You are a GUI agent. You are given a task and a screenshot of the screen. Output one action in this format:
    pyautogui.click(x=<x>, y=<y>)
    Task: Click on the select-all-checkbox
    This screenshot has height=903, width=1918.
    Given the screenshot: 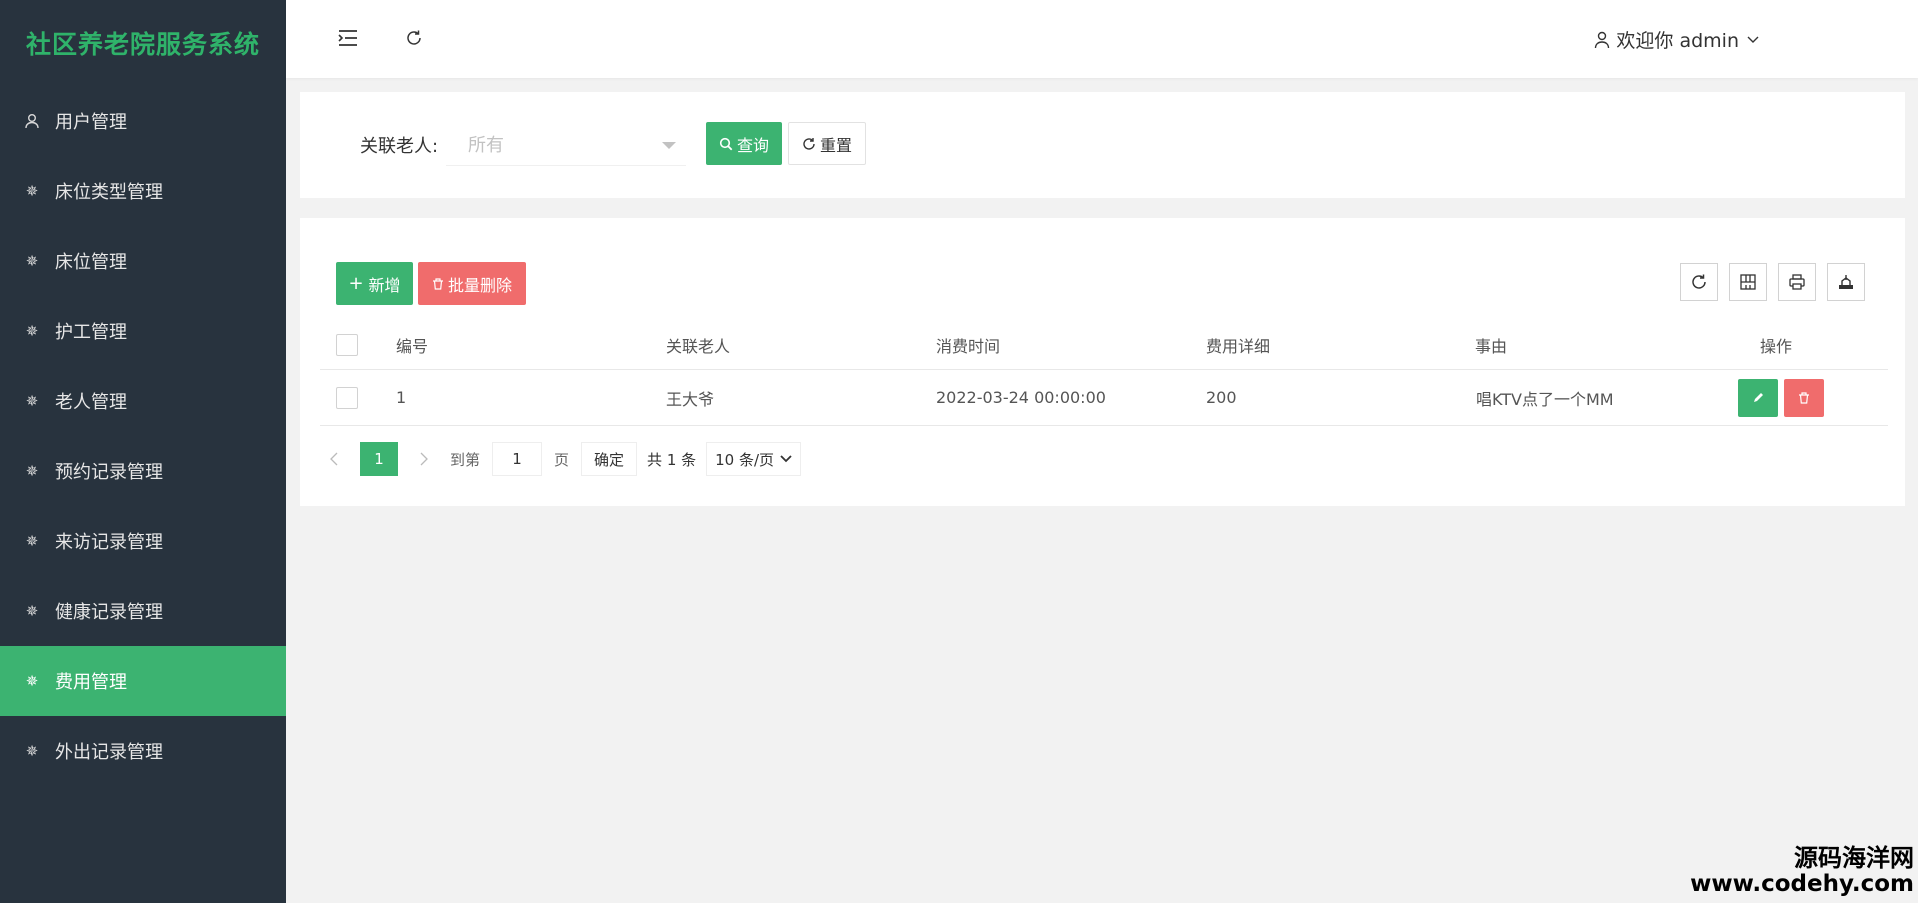 What is the action you would take?
    pyautogui.click(x=347, y=344)
    